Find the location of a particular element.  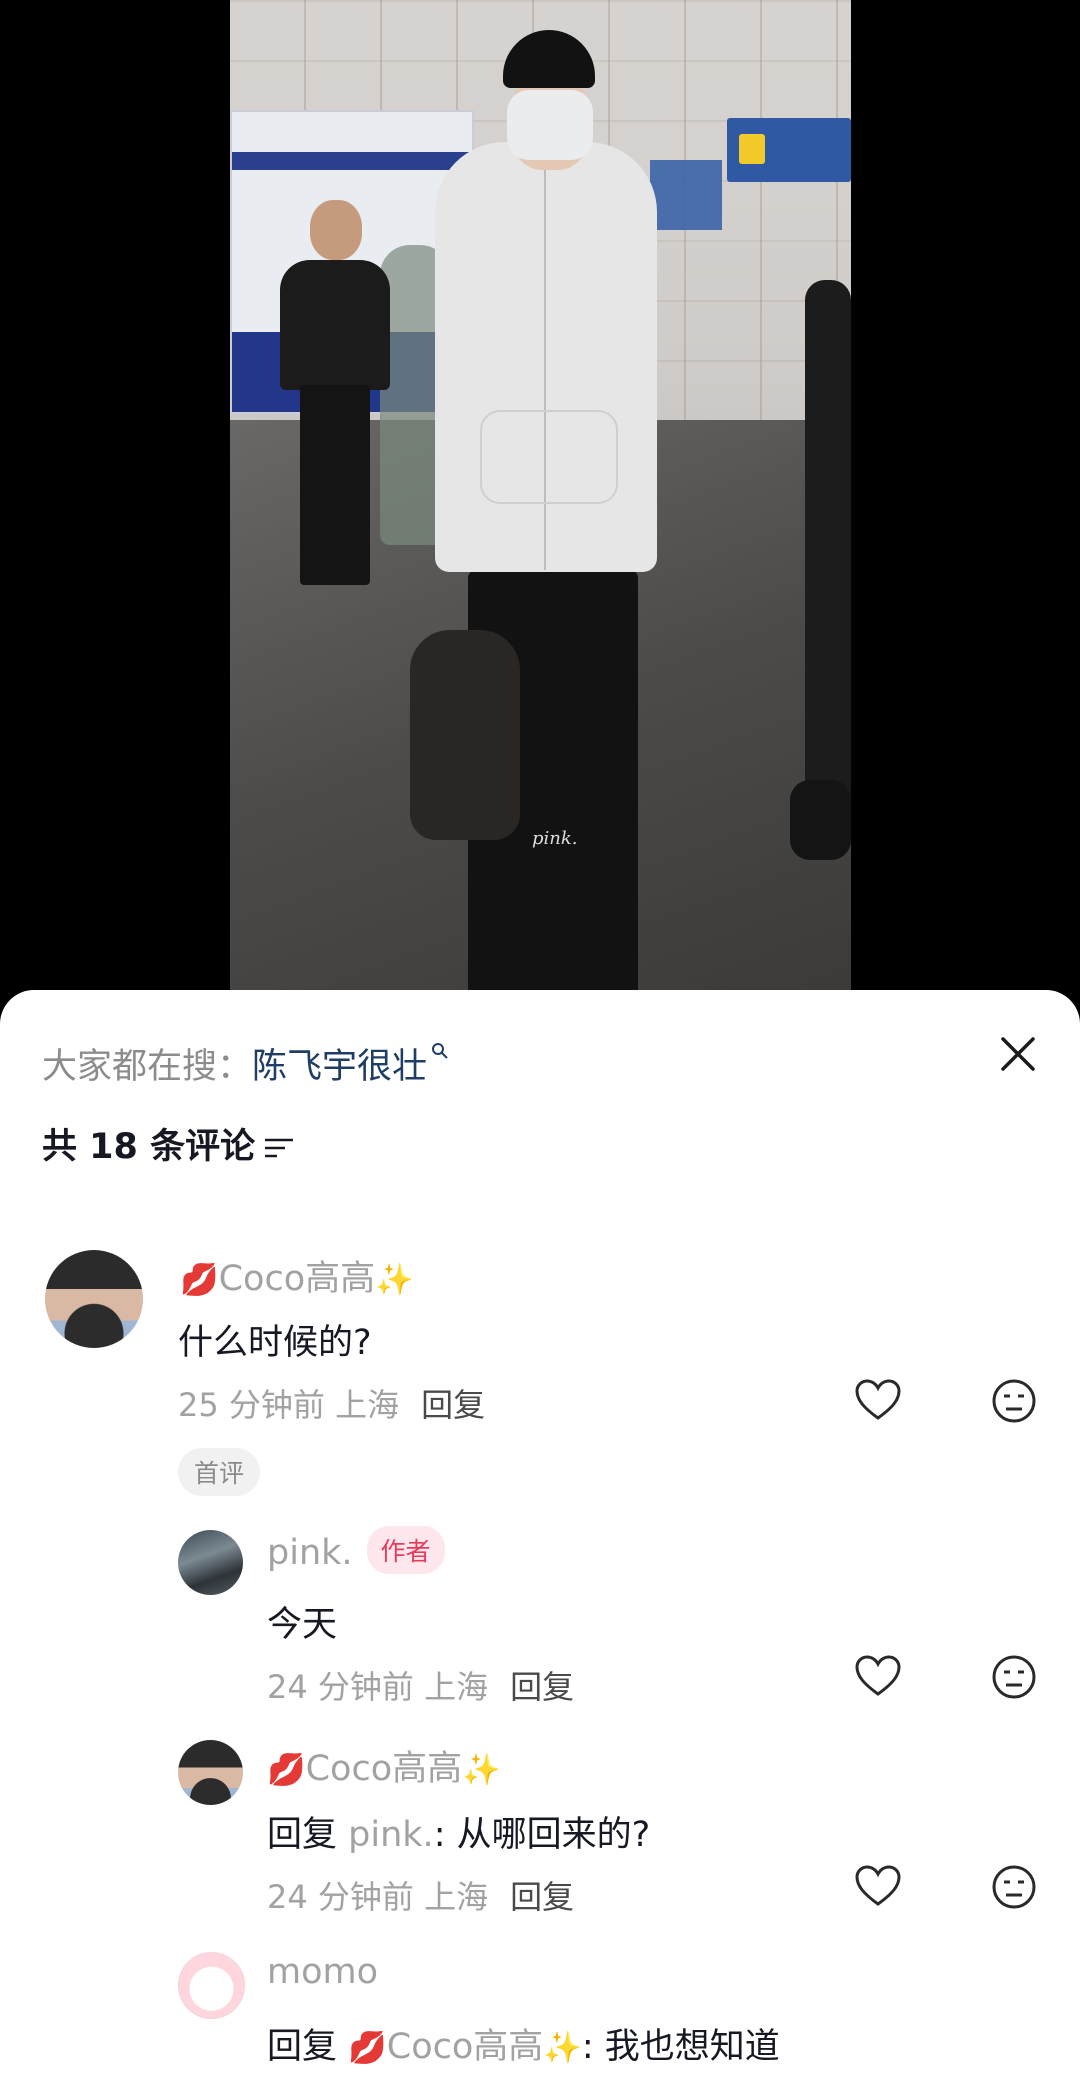

comment-time: 25 分钟前 is located at coordinates (251, 1405).